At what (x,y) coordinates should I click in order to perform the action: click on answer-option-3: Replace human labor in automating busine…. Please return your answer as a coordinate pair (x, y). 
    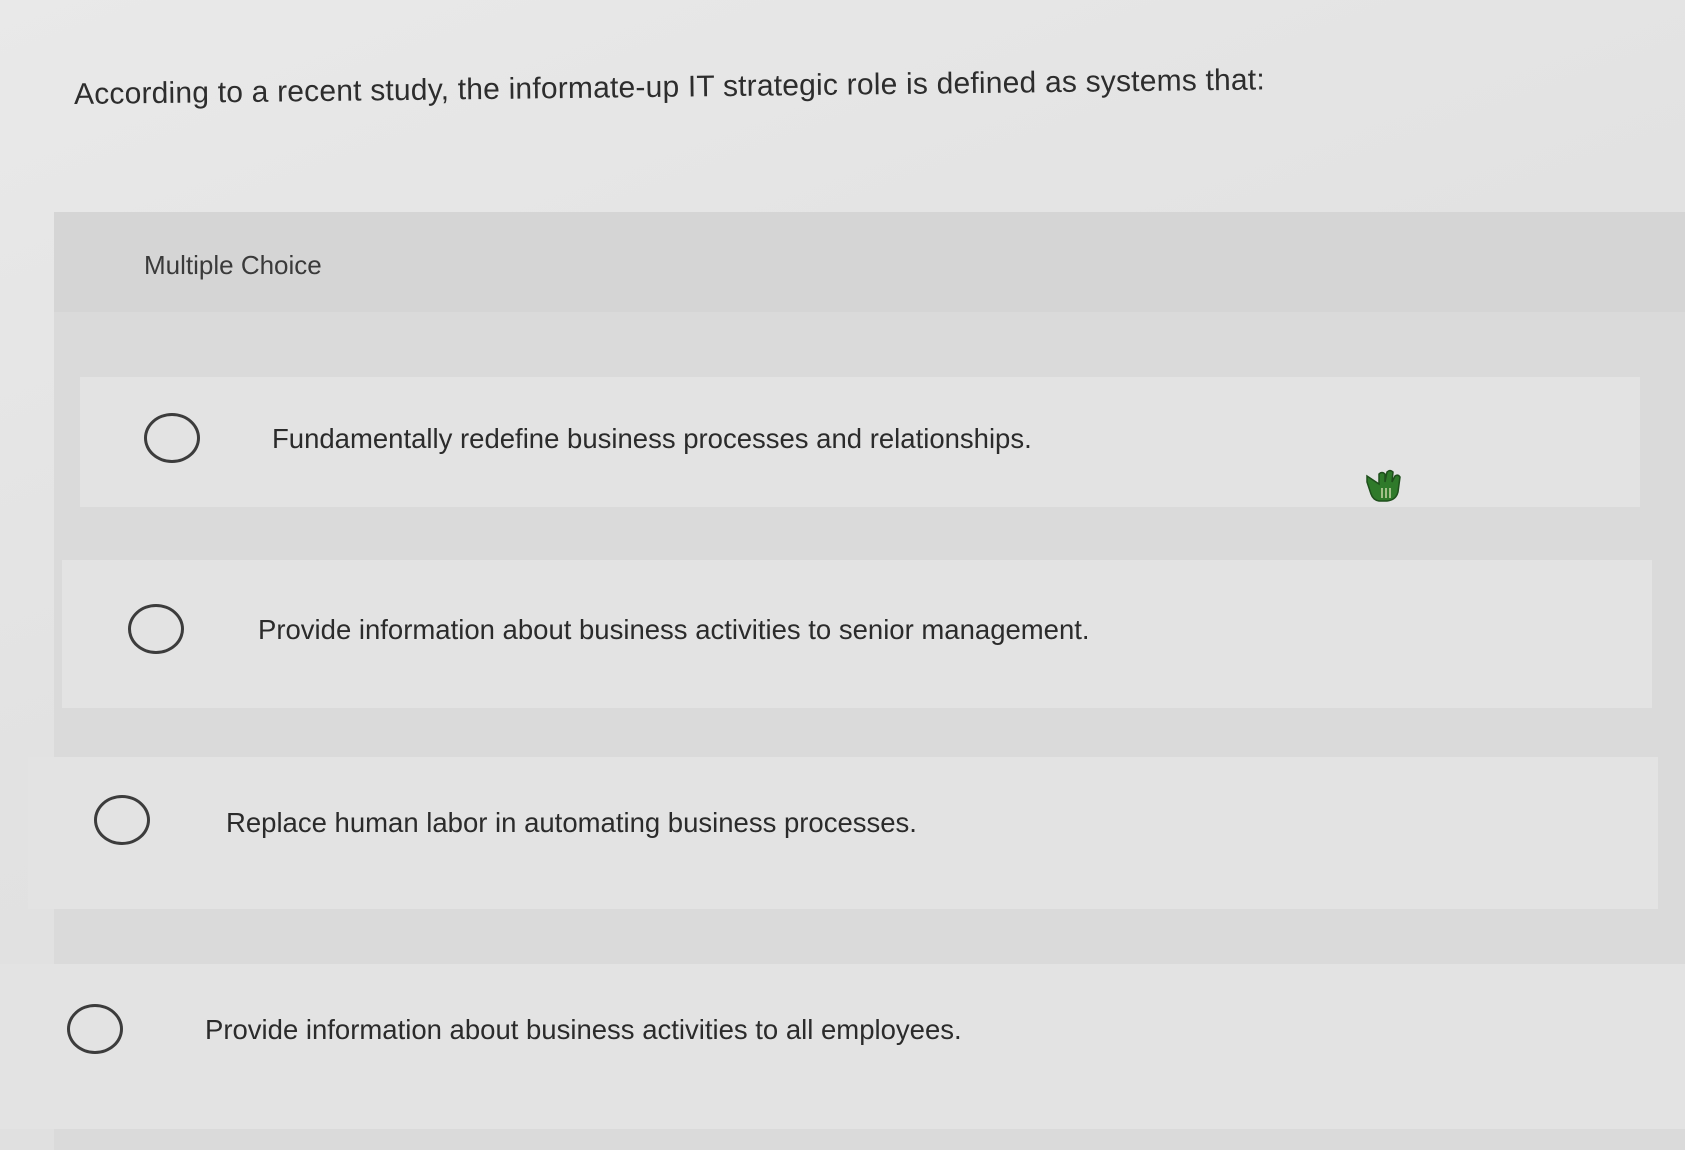
    Looking at the image, I should click on (843, 833).